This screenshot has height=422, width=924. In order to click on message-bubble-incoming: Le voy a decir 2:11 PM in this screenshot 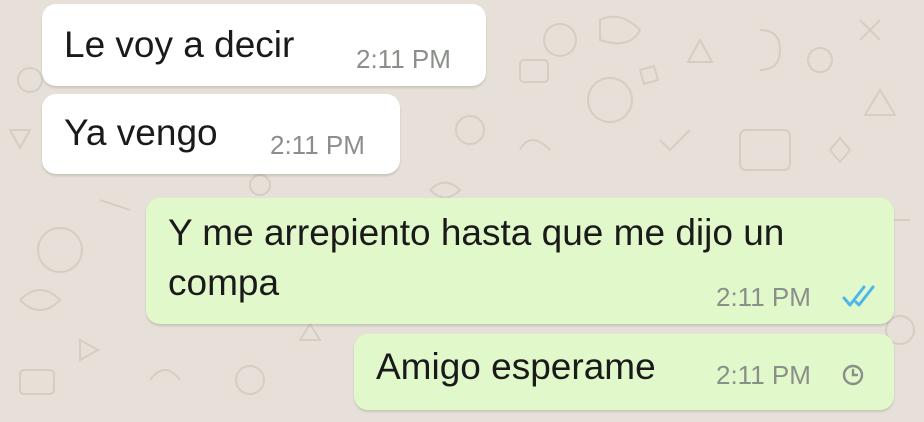, I will do `click(264, 45)`.